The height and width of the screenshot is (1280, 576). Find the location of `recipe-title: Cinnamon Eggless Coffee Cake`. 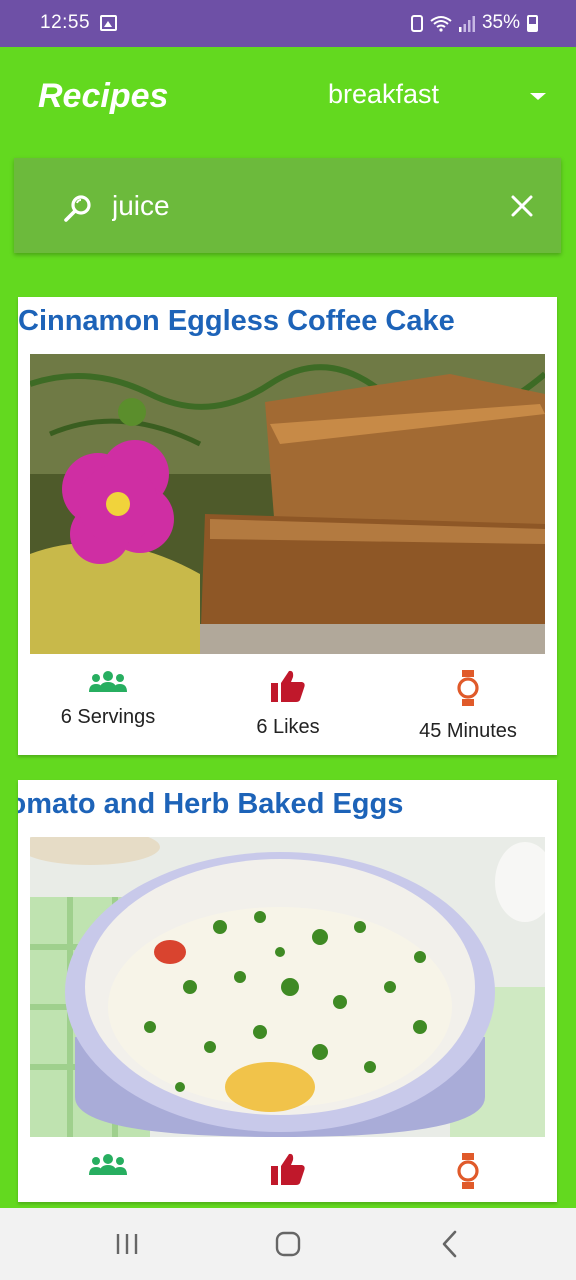

recipe-title: Cinnamon Eggless Coffee Cake is located at coordinates (236, 321).